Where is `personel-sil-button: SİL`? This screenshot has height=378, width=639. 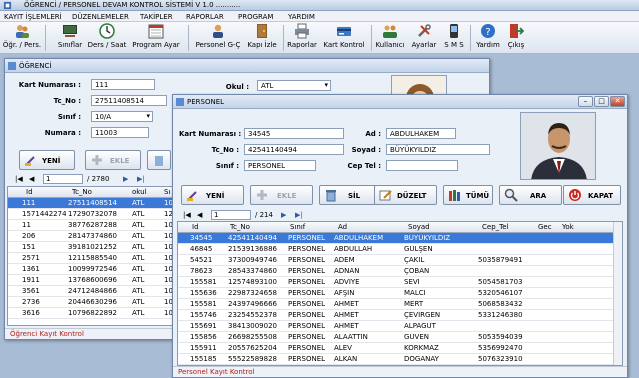 personel-sil-button: SİL is located at coordinates (350, 195).